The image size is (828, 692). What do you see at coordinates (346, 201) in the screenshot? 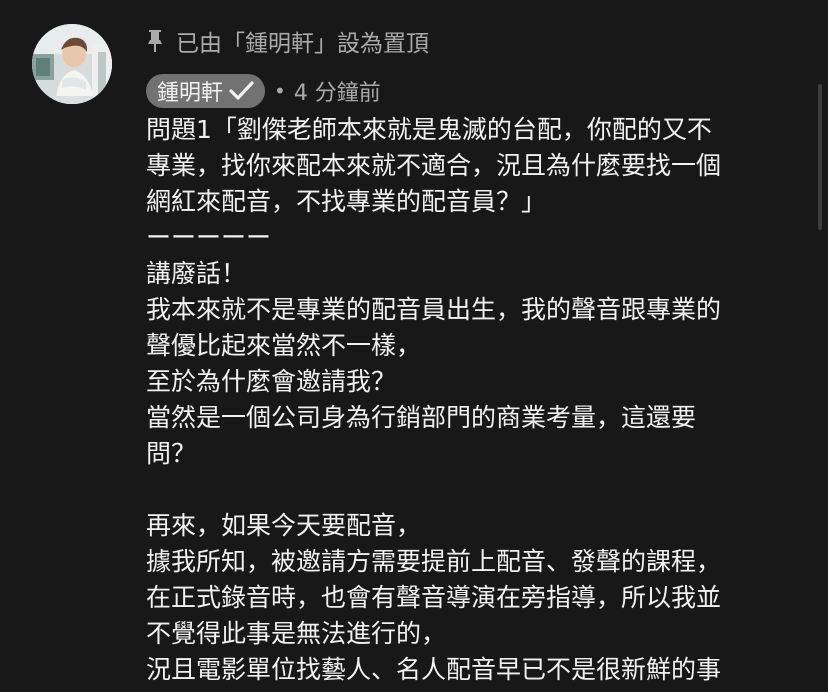
I see `comment-line: 網紅來配音，不找專業的配音員？」` at bounding box center [346, 201].